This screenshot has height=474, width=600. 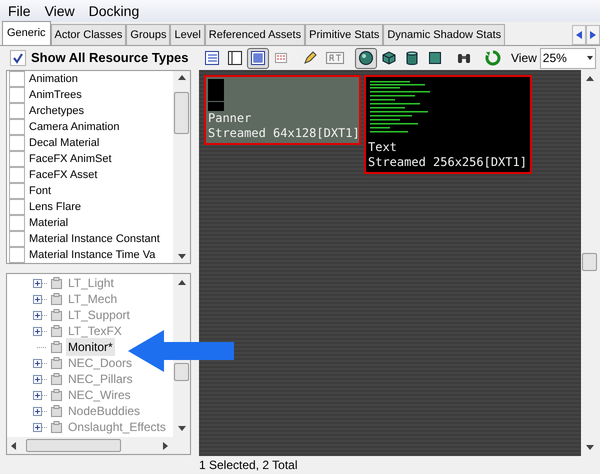 What do you see at coordinates (568, 58) in the screenshot?
I see `zoom-dropdown: 25%` at bounding box center [568, 58].